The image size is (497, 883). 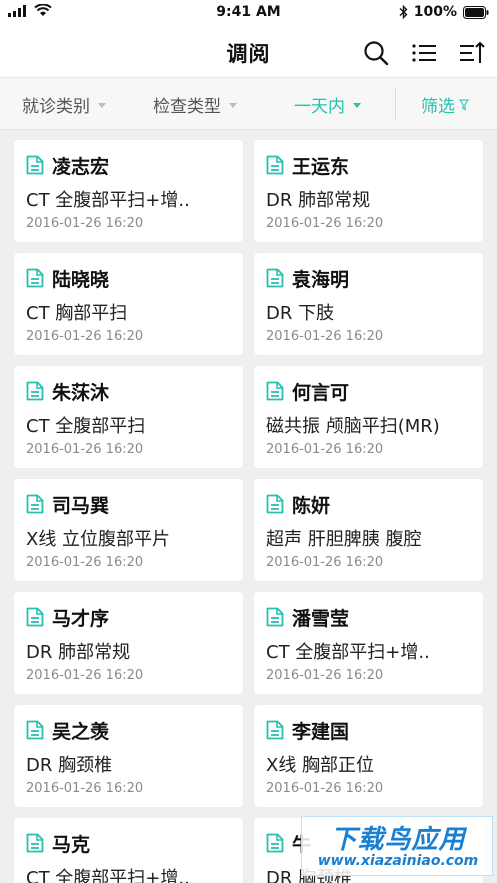 What do you see at coordinates (319, 107) in the screenshot?
I see `filter-time-range-label: 一天内` at bounding box center [319, 107].